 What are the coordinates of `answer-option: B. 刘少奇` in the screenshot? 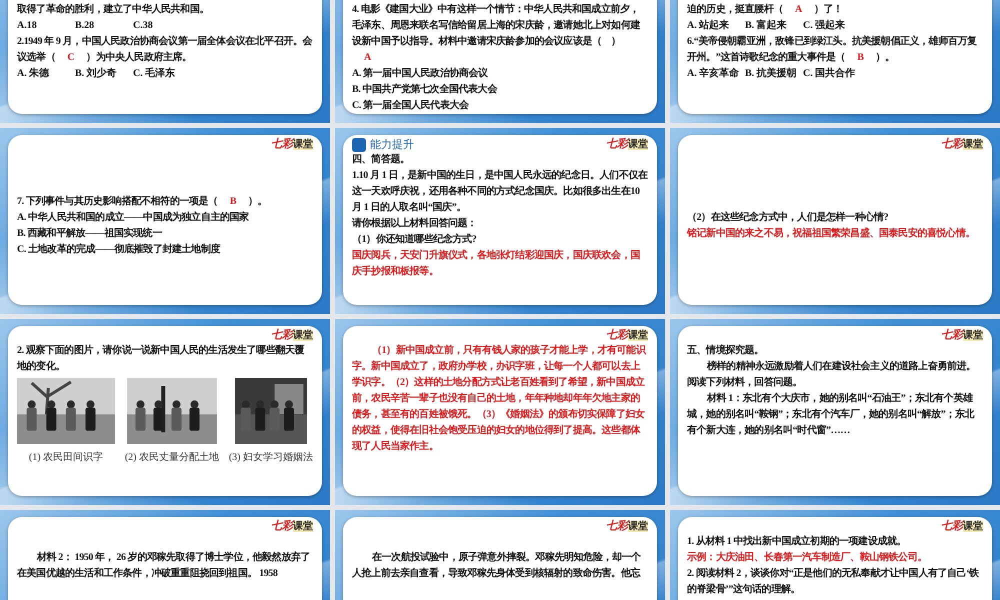 It's located at (104, 74).